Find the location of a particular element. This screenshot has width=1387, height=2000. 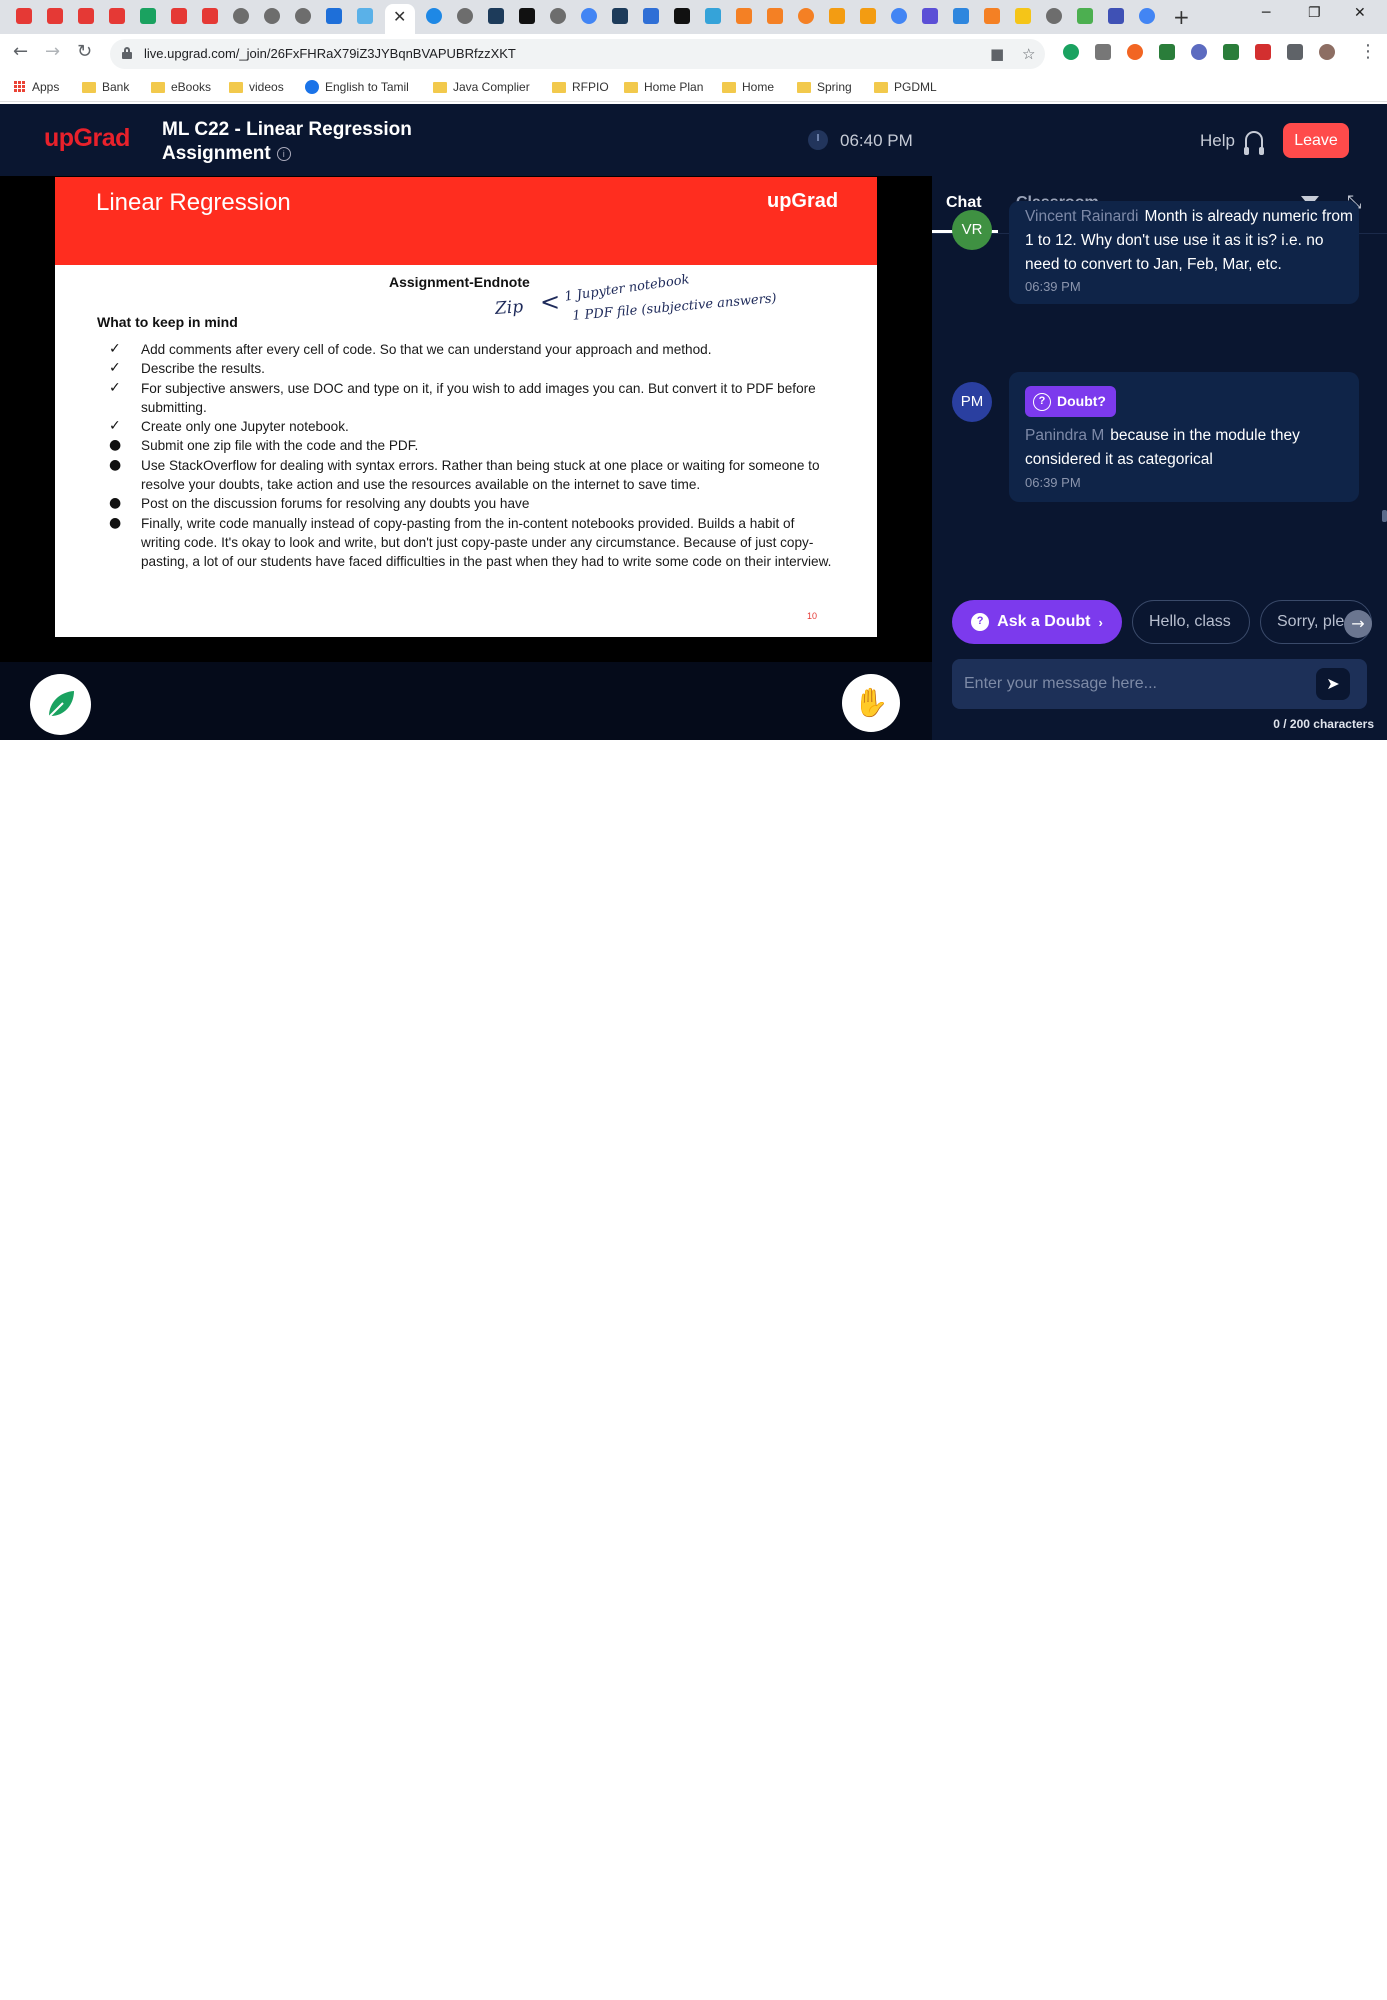

handwritten-bracket-icon: < is located at coordinates (550, 302).